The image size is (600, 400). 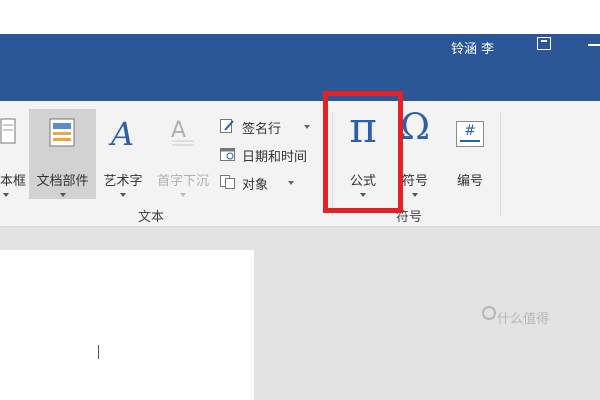 What do you see at coordinates (13, 181) in the screenshot?
I see `textbox-label: 本框` at bounding box center [13, 181].